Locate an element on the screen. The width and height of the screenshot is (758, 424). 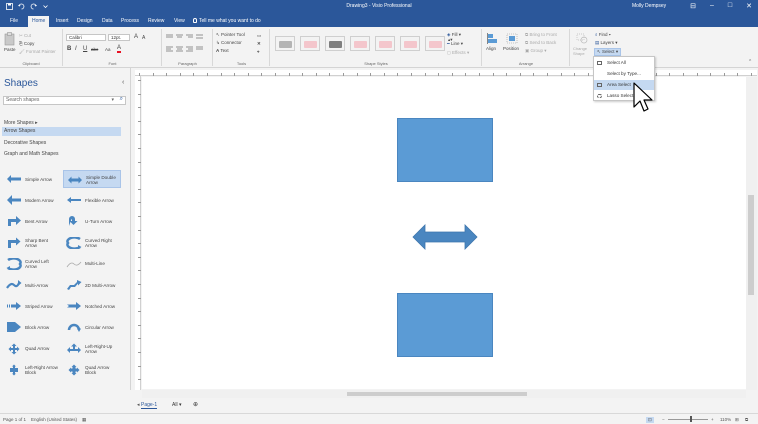
tab-process: Process is located at coordinates (130, 21).